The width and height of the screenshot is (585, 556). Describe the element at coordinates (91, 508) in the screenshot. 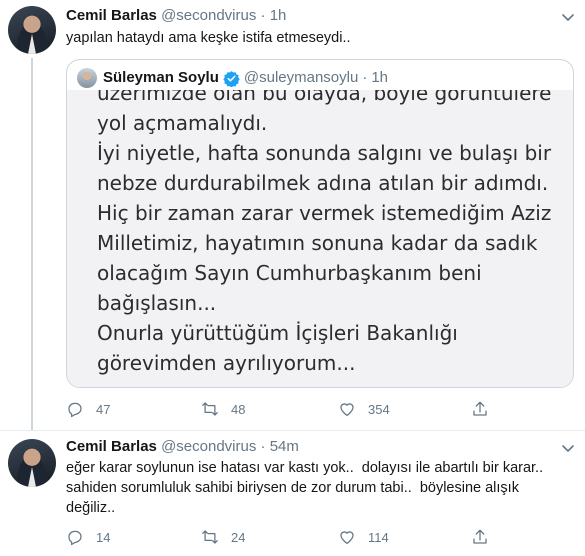

I see `tweet-text-line: değiliz..` at that location.